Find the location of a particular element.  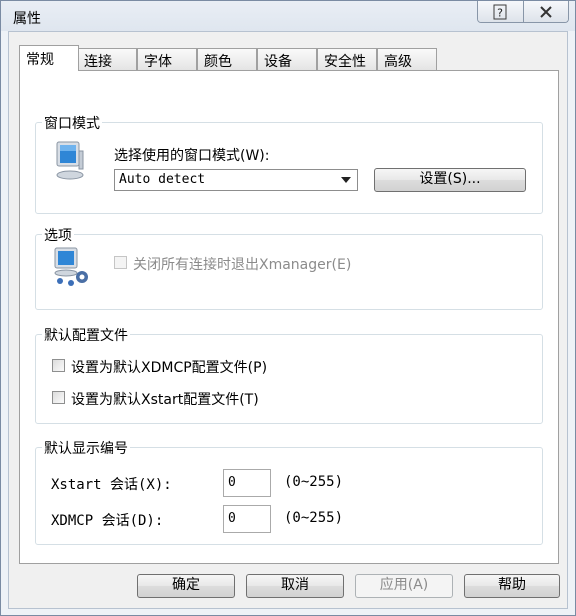

window-mode-select-value: Auto detect is located at coordinates (162, 179).